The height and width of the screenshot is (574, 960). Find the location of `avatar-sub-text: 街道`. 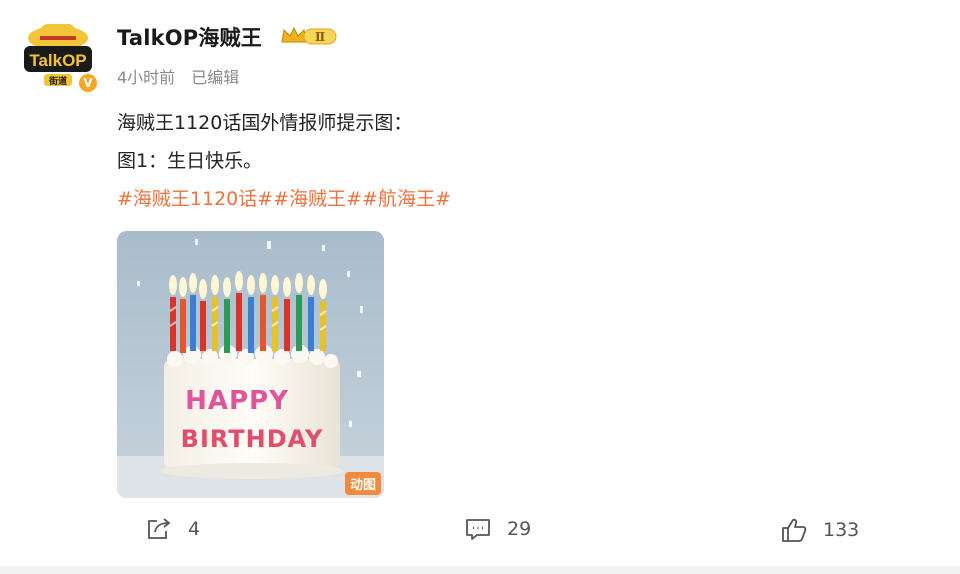

avatar-sub-text: 街道 is located at coordinates (57, 81).